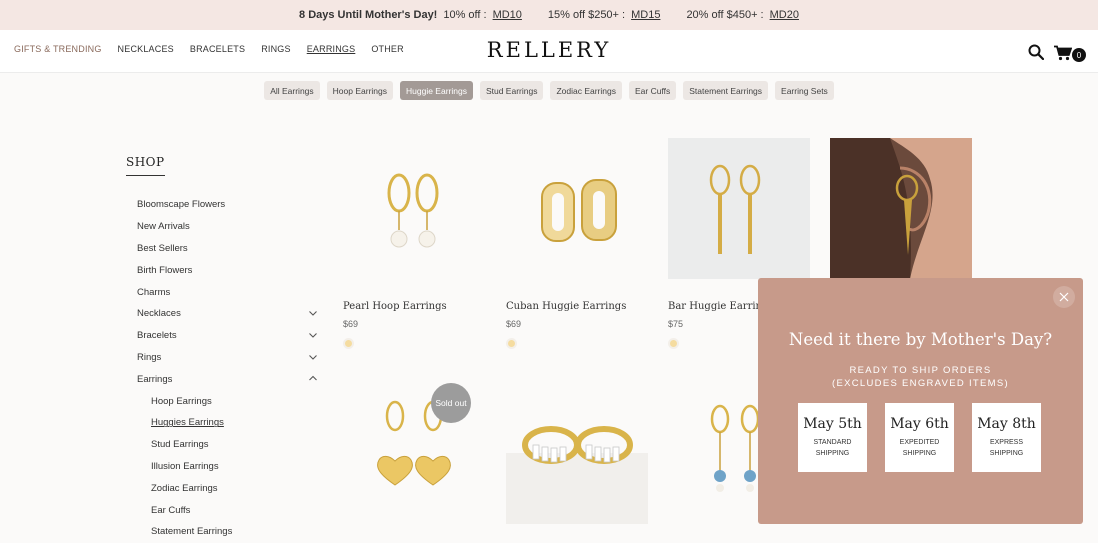 The image size is (1098, 543). I want to click on sidebar-item-statement-earrings: Statement Earrings, so click(226, 532).